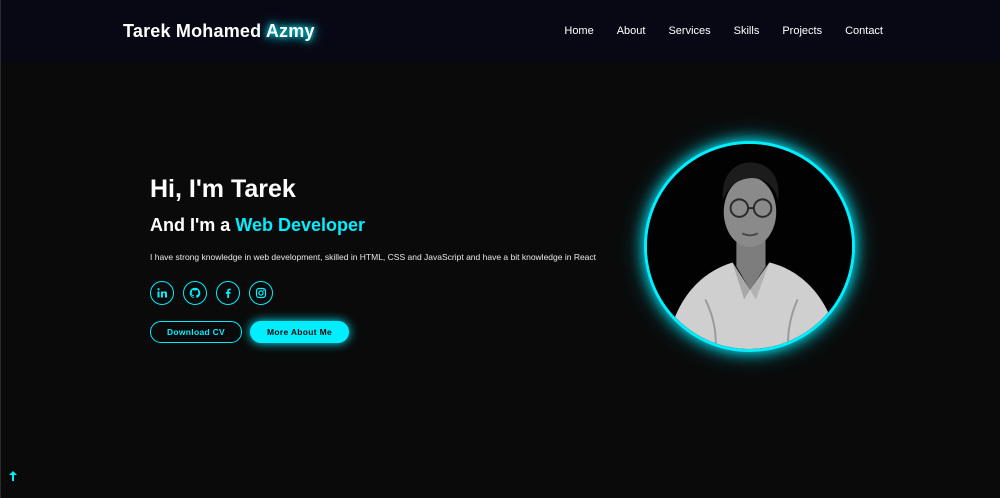  What do you see at coordinates (223, 189) in the screenshot?
I see `hero-title: Hi, I'm Tarek` at bounding box center [223, 189].